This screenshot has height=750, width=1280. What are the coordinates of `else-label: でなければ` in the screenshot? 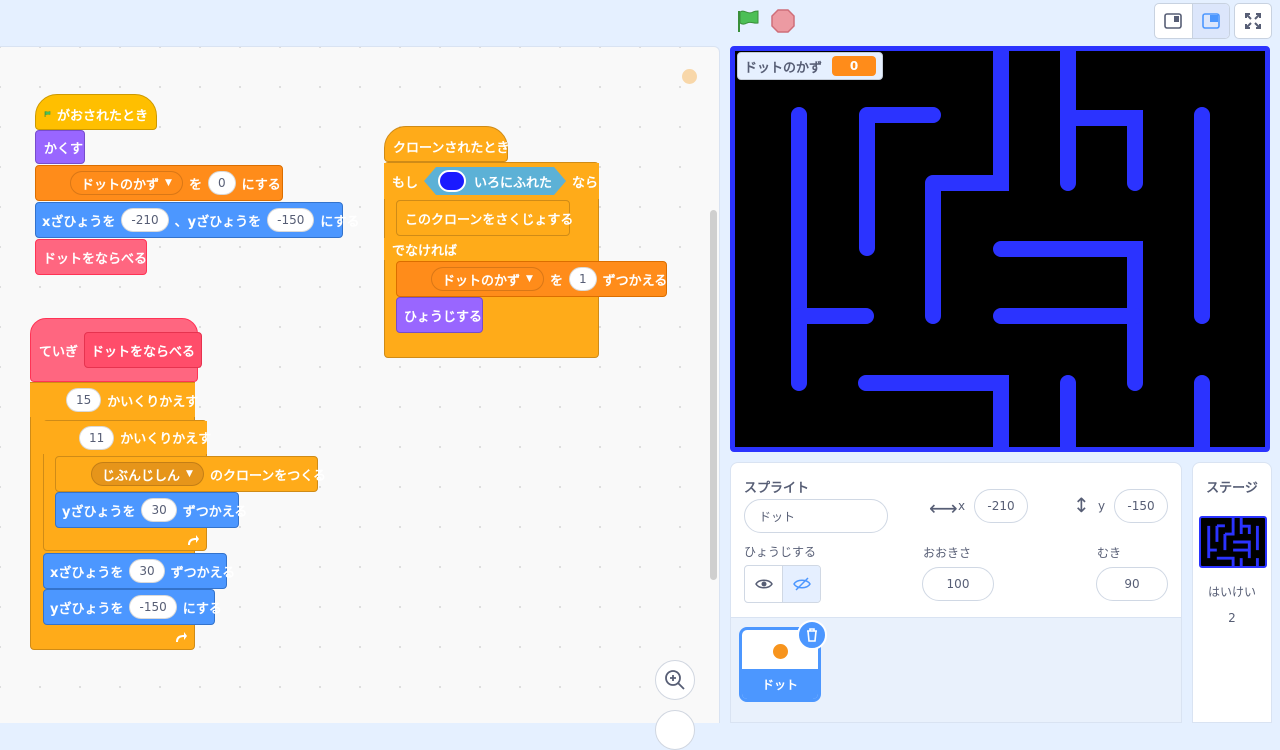 It's located at (425, 251).